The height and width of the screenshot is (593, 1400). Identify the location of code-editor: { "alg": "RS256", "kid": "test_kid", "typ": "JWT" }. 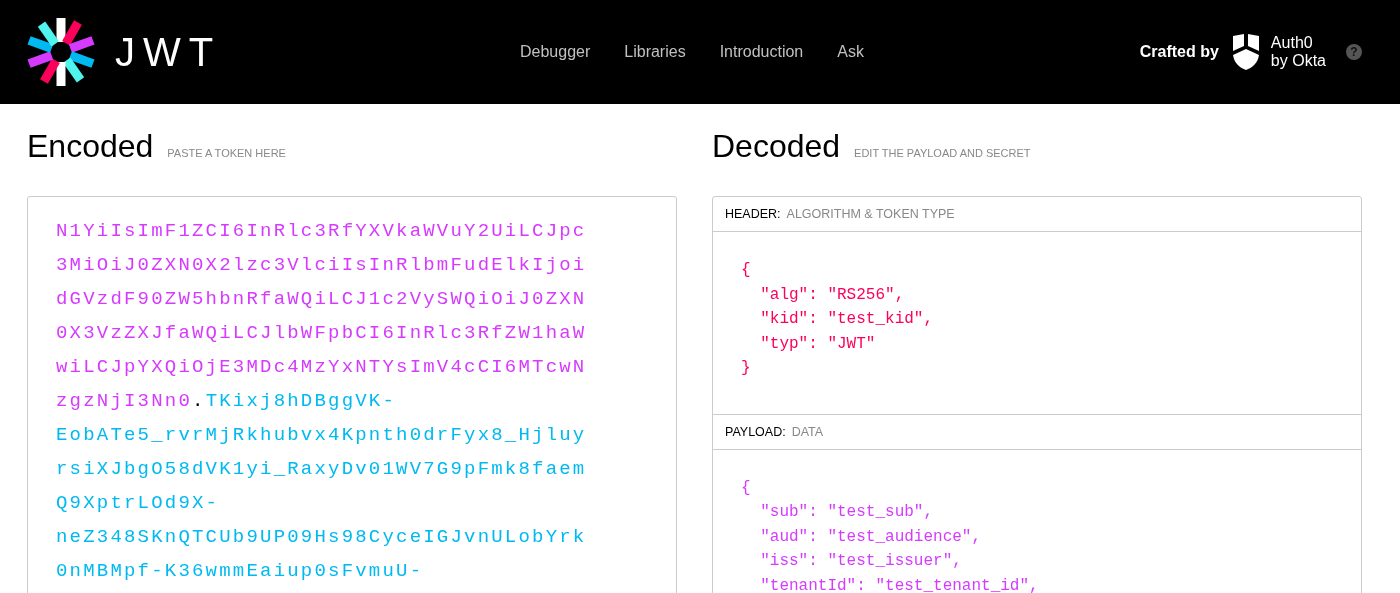
(1037, 323).